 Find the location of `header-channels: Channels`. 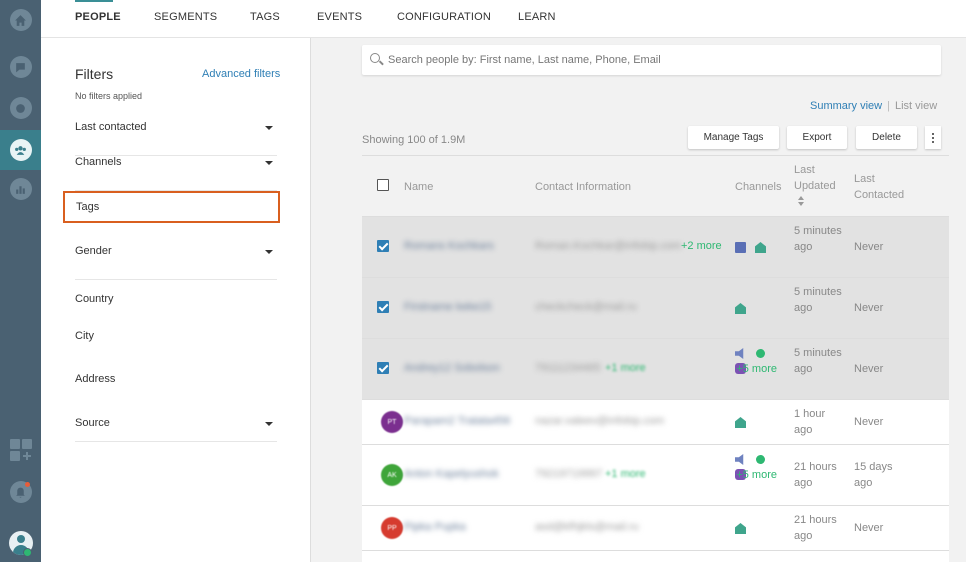

header-channels: Channels is located at coordinates (758, 187).